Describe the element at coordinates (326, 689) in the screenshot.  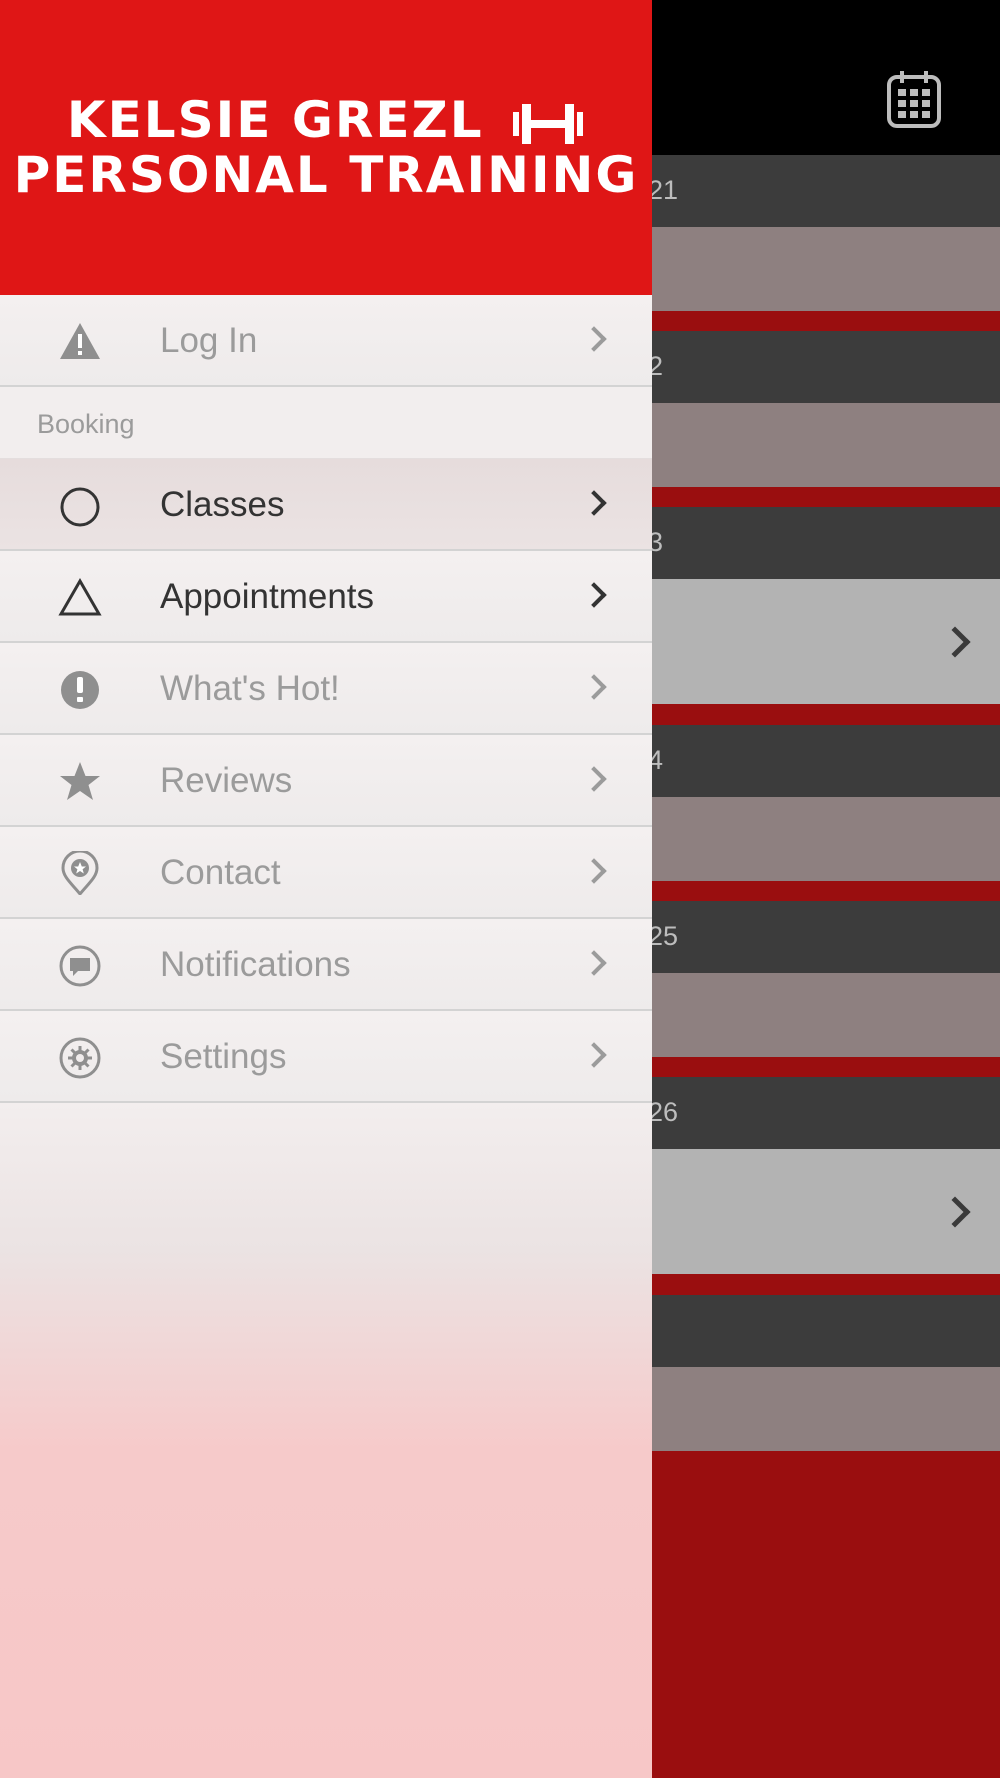
I see `menu-item-whats-hot: What's Hot!` at that location.